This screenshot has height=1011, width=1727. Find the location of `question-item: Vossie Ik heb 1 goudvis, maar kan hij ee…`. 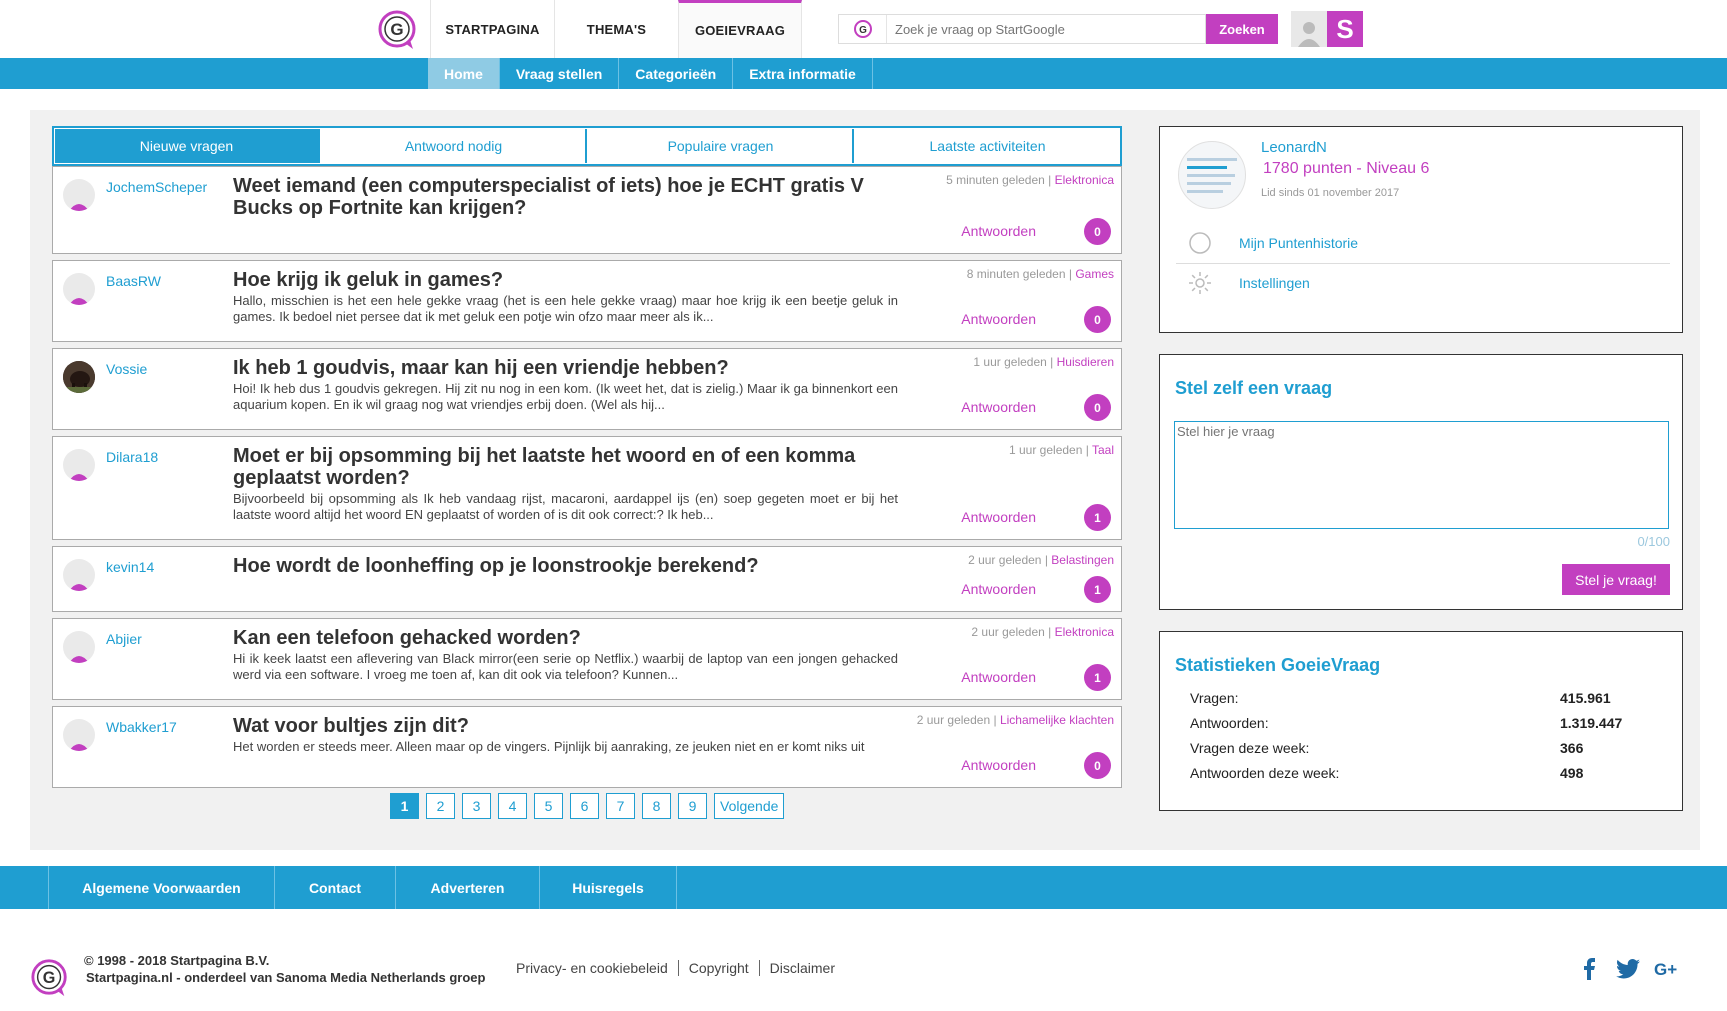

question-item: Vossie Ik heb 1 goudvis, maar kan hij ee… is located at coordinates (587, 389).